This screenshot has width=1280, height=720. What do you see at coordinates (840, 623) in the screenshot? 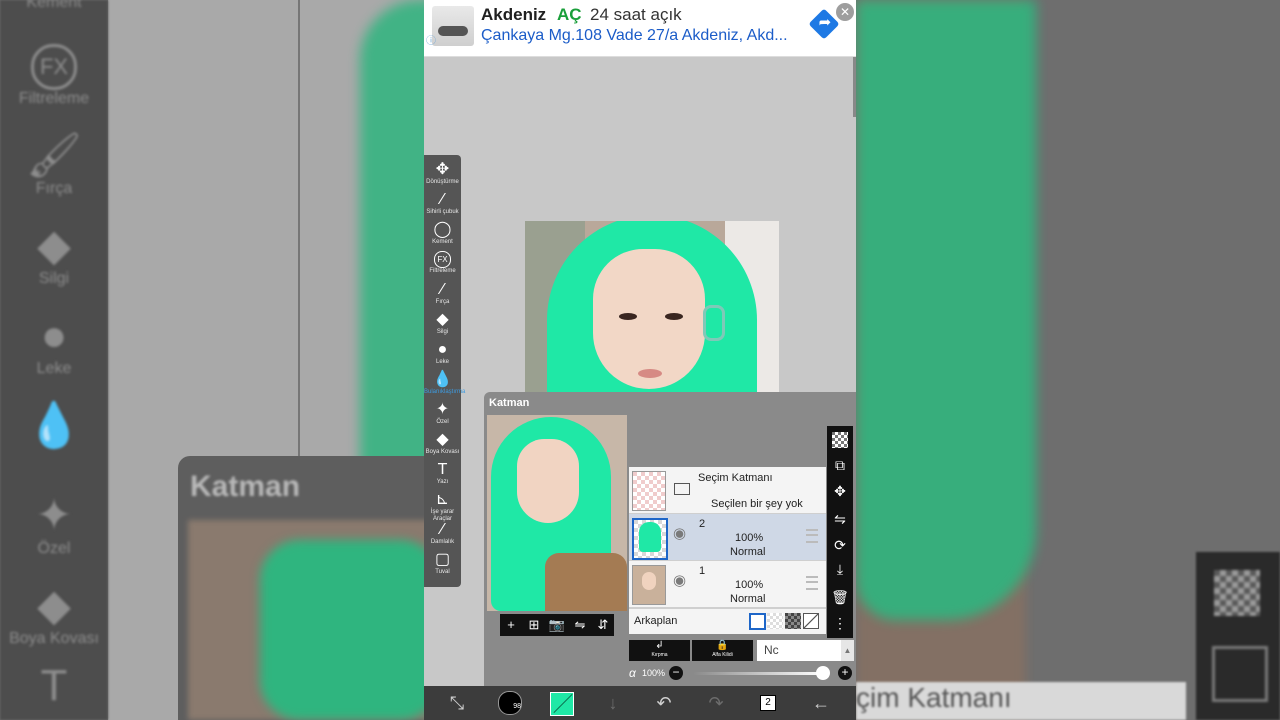
I see `more-icon: ⋮` at bounding box center [840, 623].